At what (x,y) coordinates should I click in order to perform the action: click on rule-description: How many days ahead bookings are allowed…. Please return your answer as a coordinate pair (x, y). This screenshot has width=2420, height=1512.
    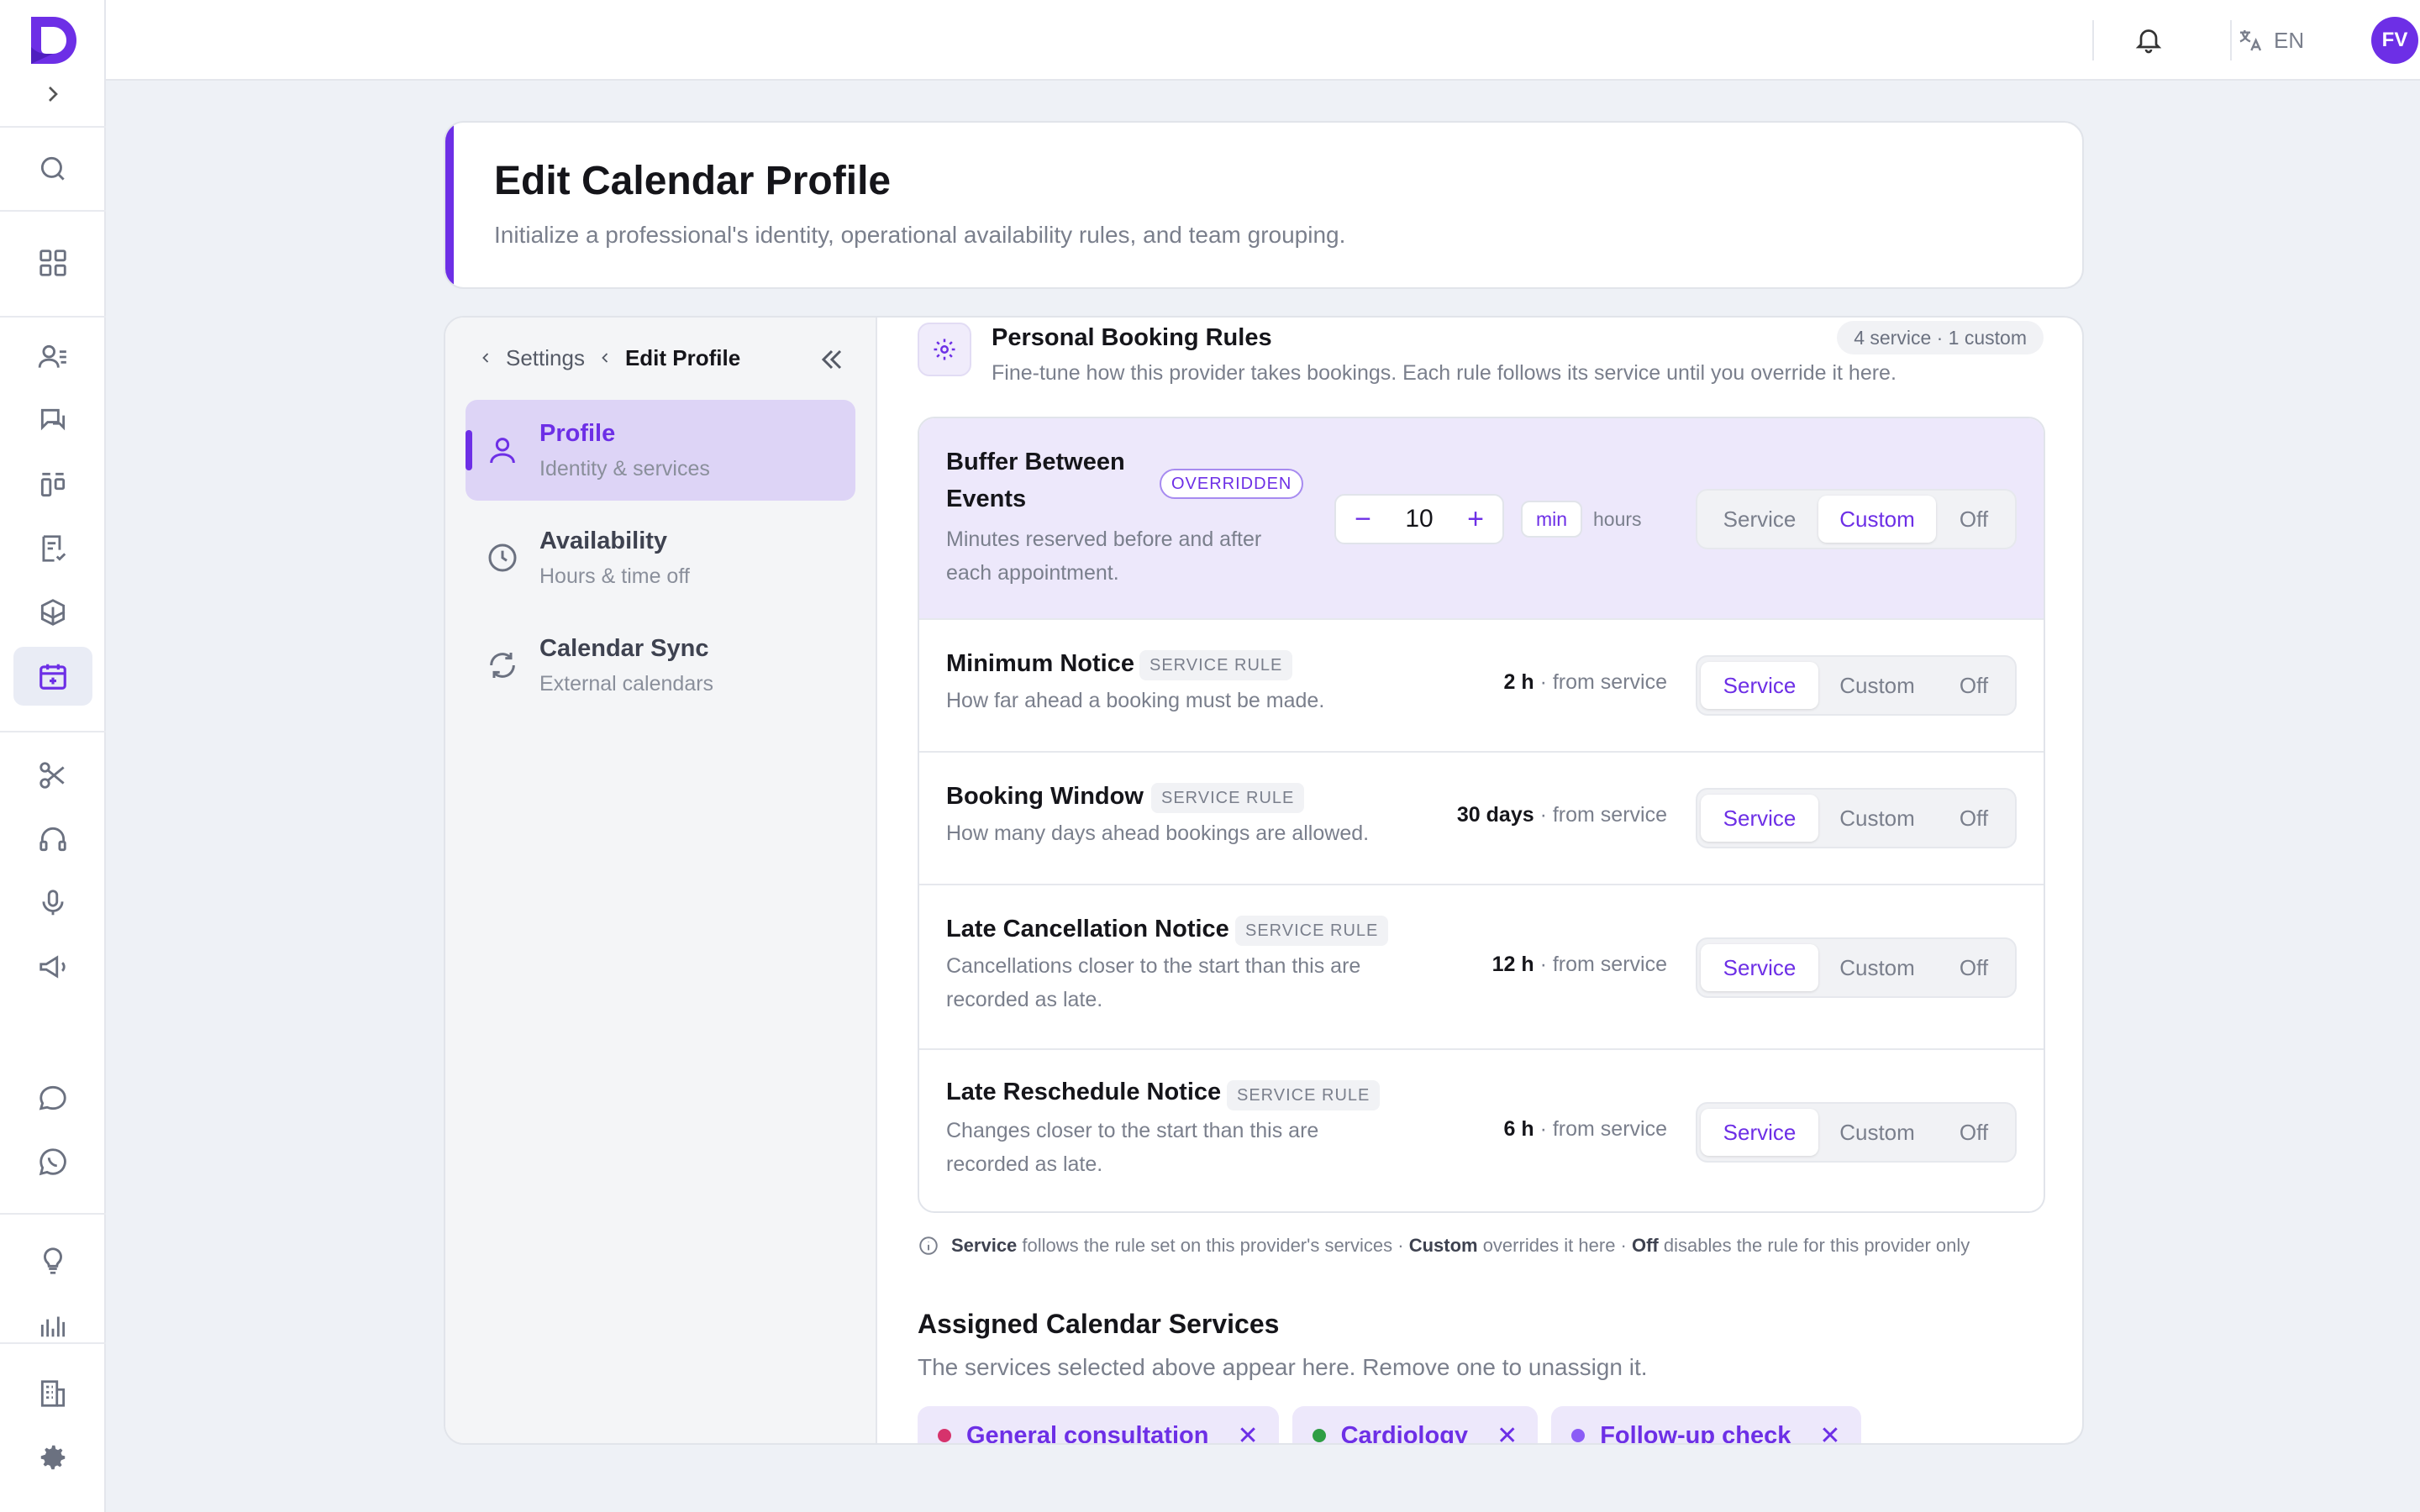
    Looking at the image, I should click on (1158, 833).